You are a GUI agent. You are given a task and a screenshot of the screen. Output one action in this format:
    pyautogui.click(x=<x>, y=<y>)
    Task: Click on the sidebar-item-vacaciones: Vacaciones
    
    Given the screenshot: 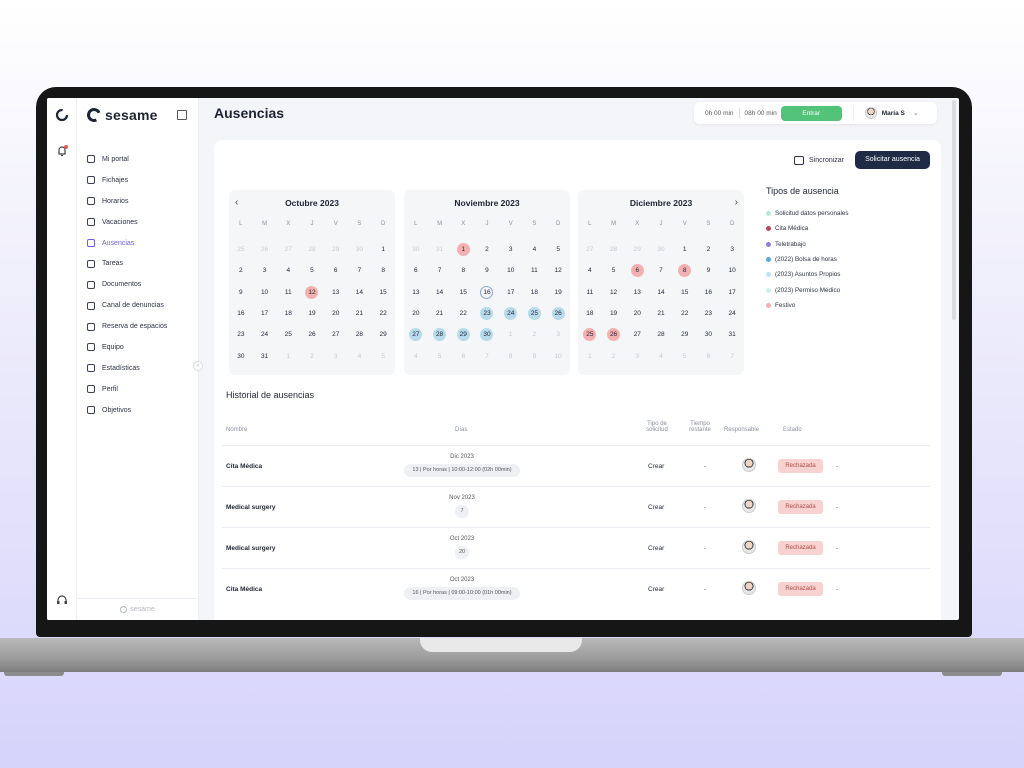 What is the action you would take?
    pyautogui.click(x=127, y=222)
    